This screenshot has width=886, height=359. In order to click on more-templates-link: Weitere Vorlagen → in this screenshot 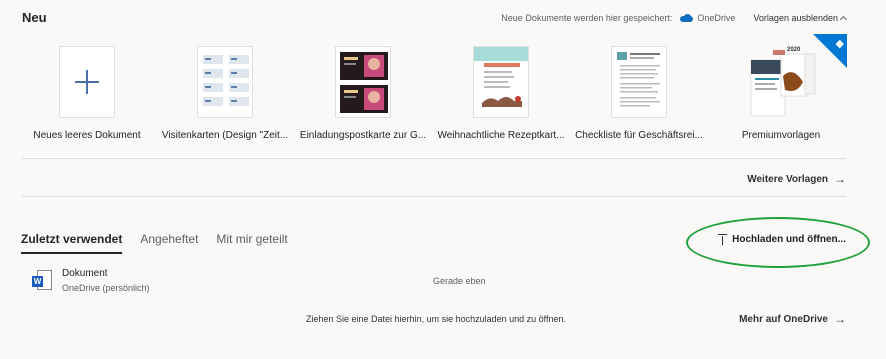, I will do `click(796, 179)`.